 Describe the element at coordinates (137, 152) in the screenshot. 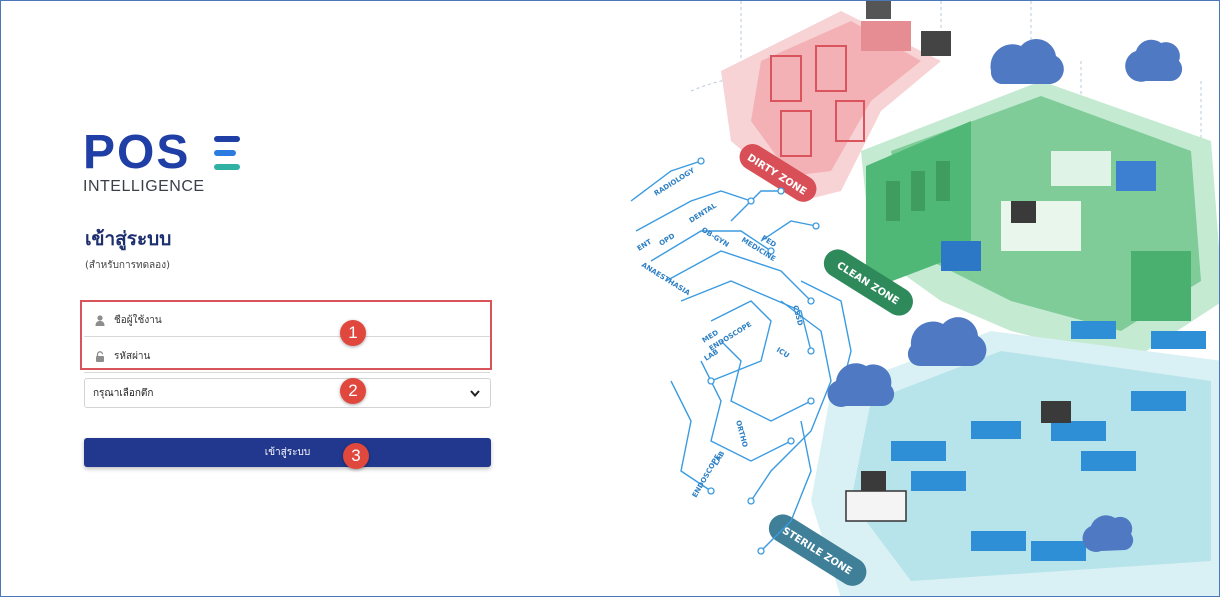

I see `logo-wordmark: POS` at that location.